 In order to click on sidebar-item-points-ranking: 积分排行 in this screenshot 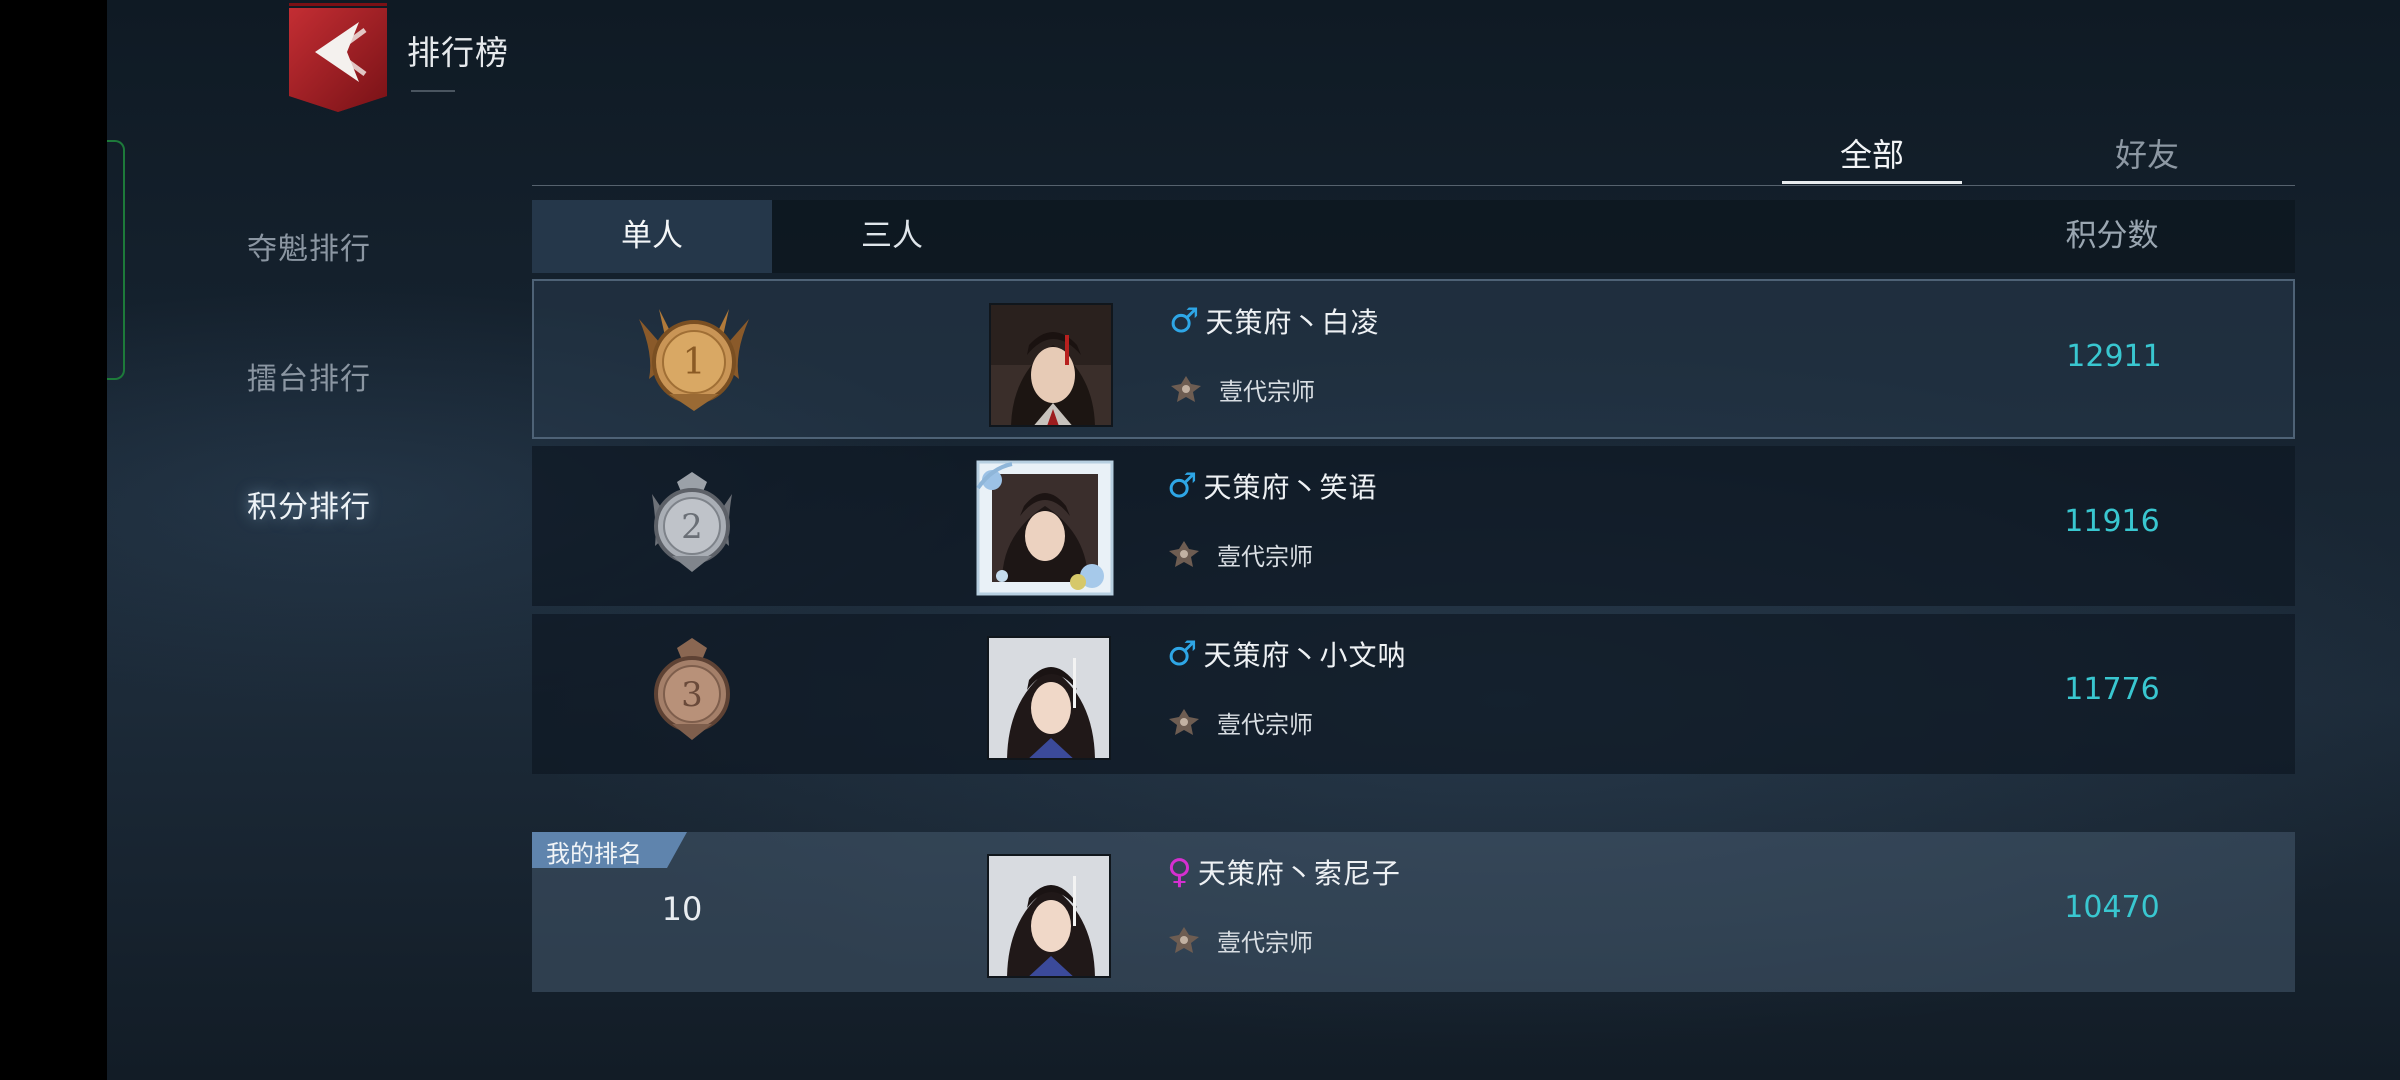, I will do `click(332, 508)`.